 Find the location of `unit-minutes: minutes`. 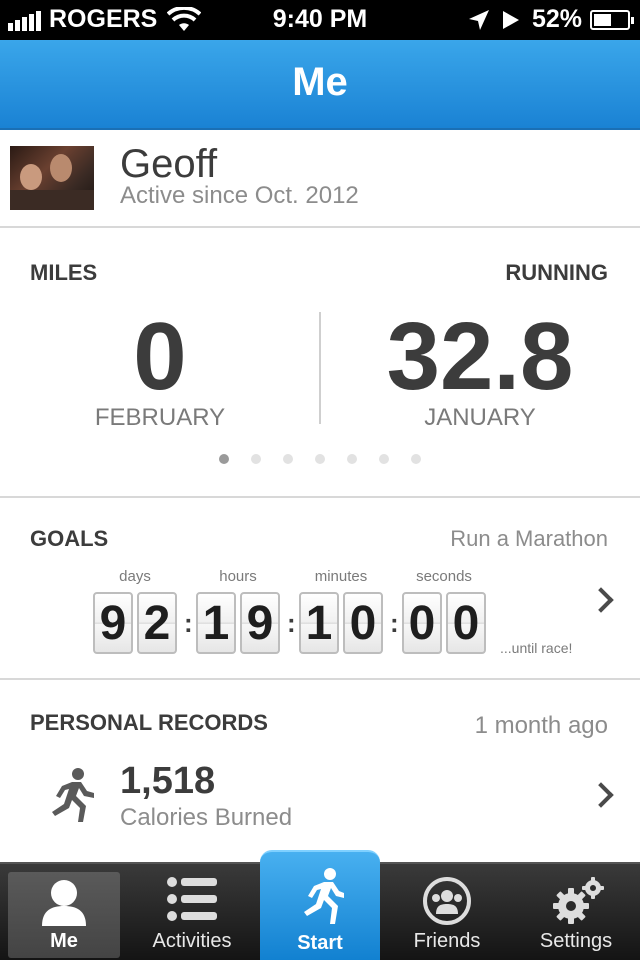

unit-minutes: minutes is located at coordinates (341, 576).